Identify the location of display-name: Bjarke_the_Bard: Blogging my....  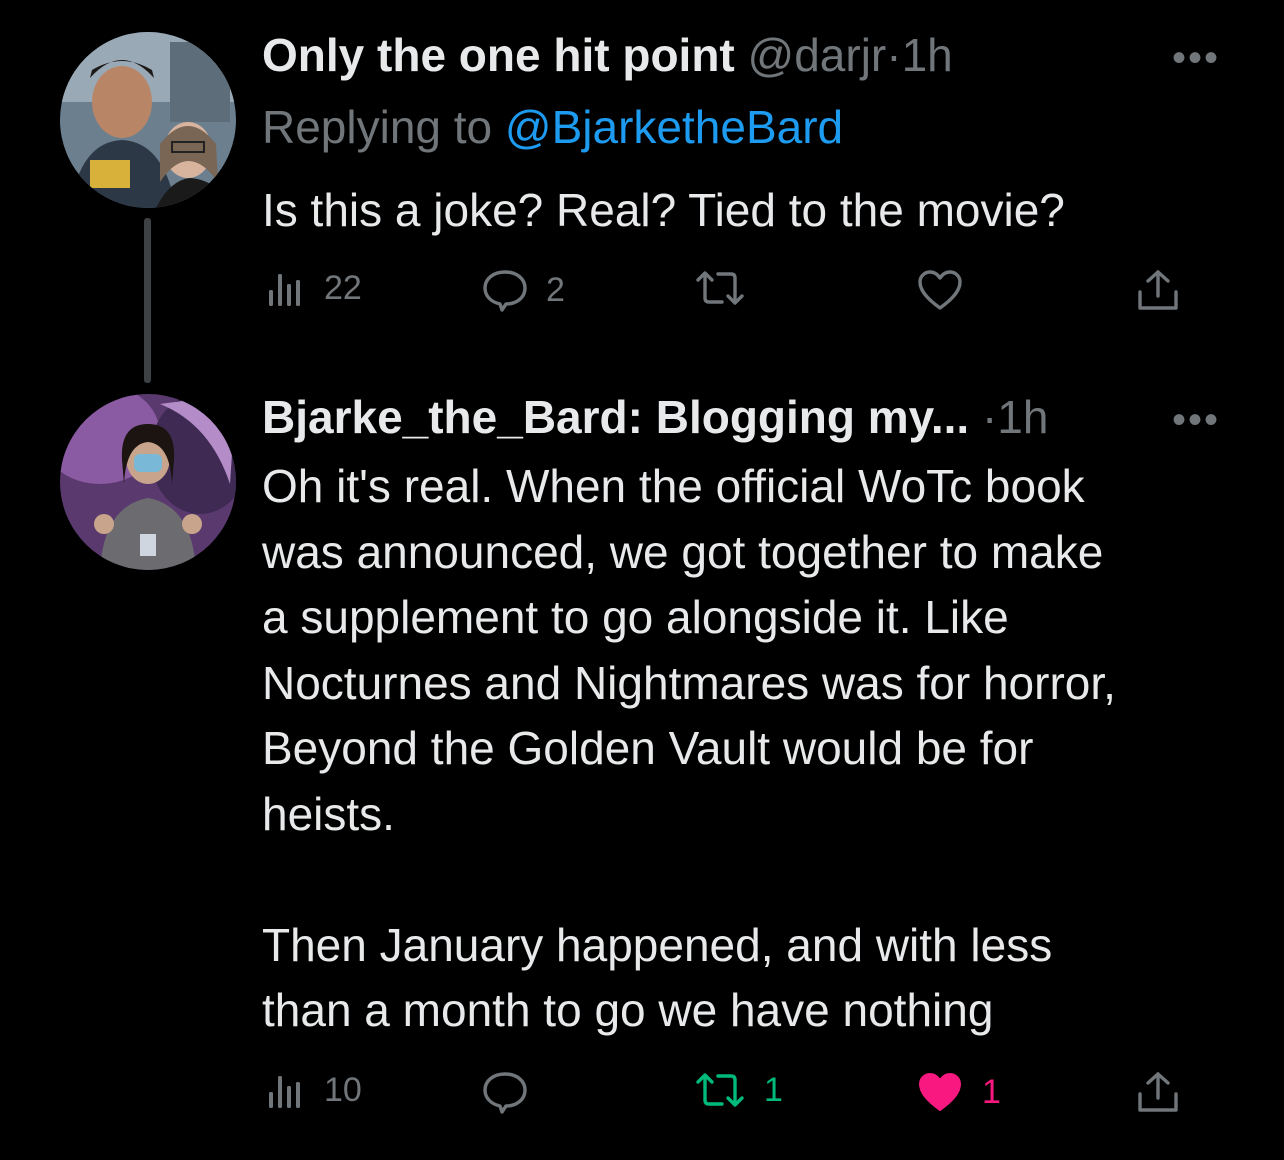
(615, 417).